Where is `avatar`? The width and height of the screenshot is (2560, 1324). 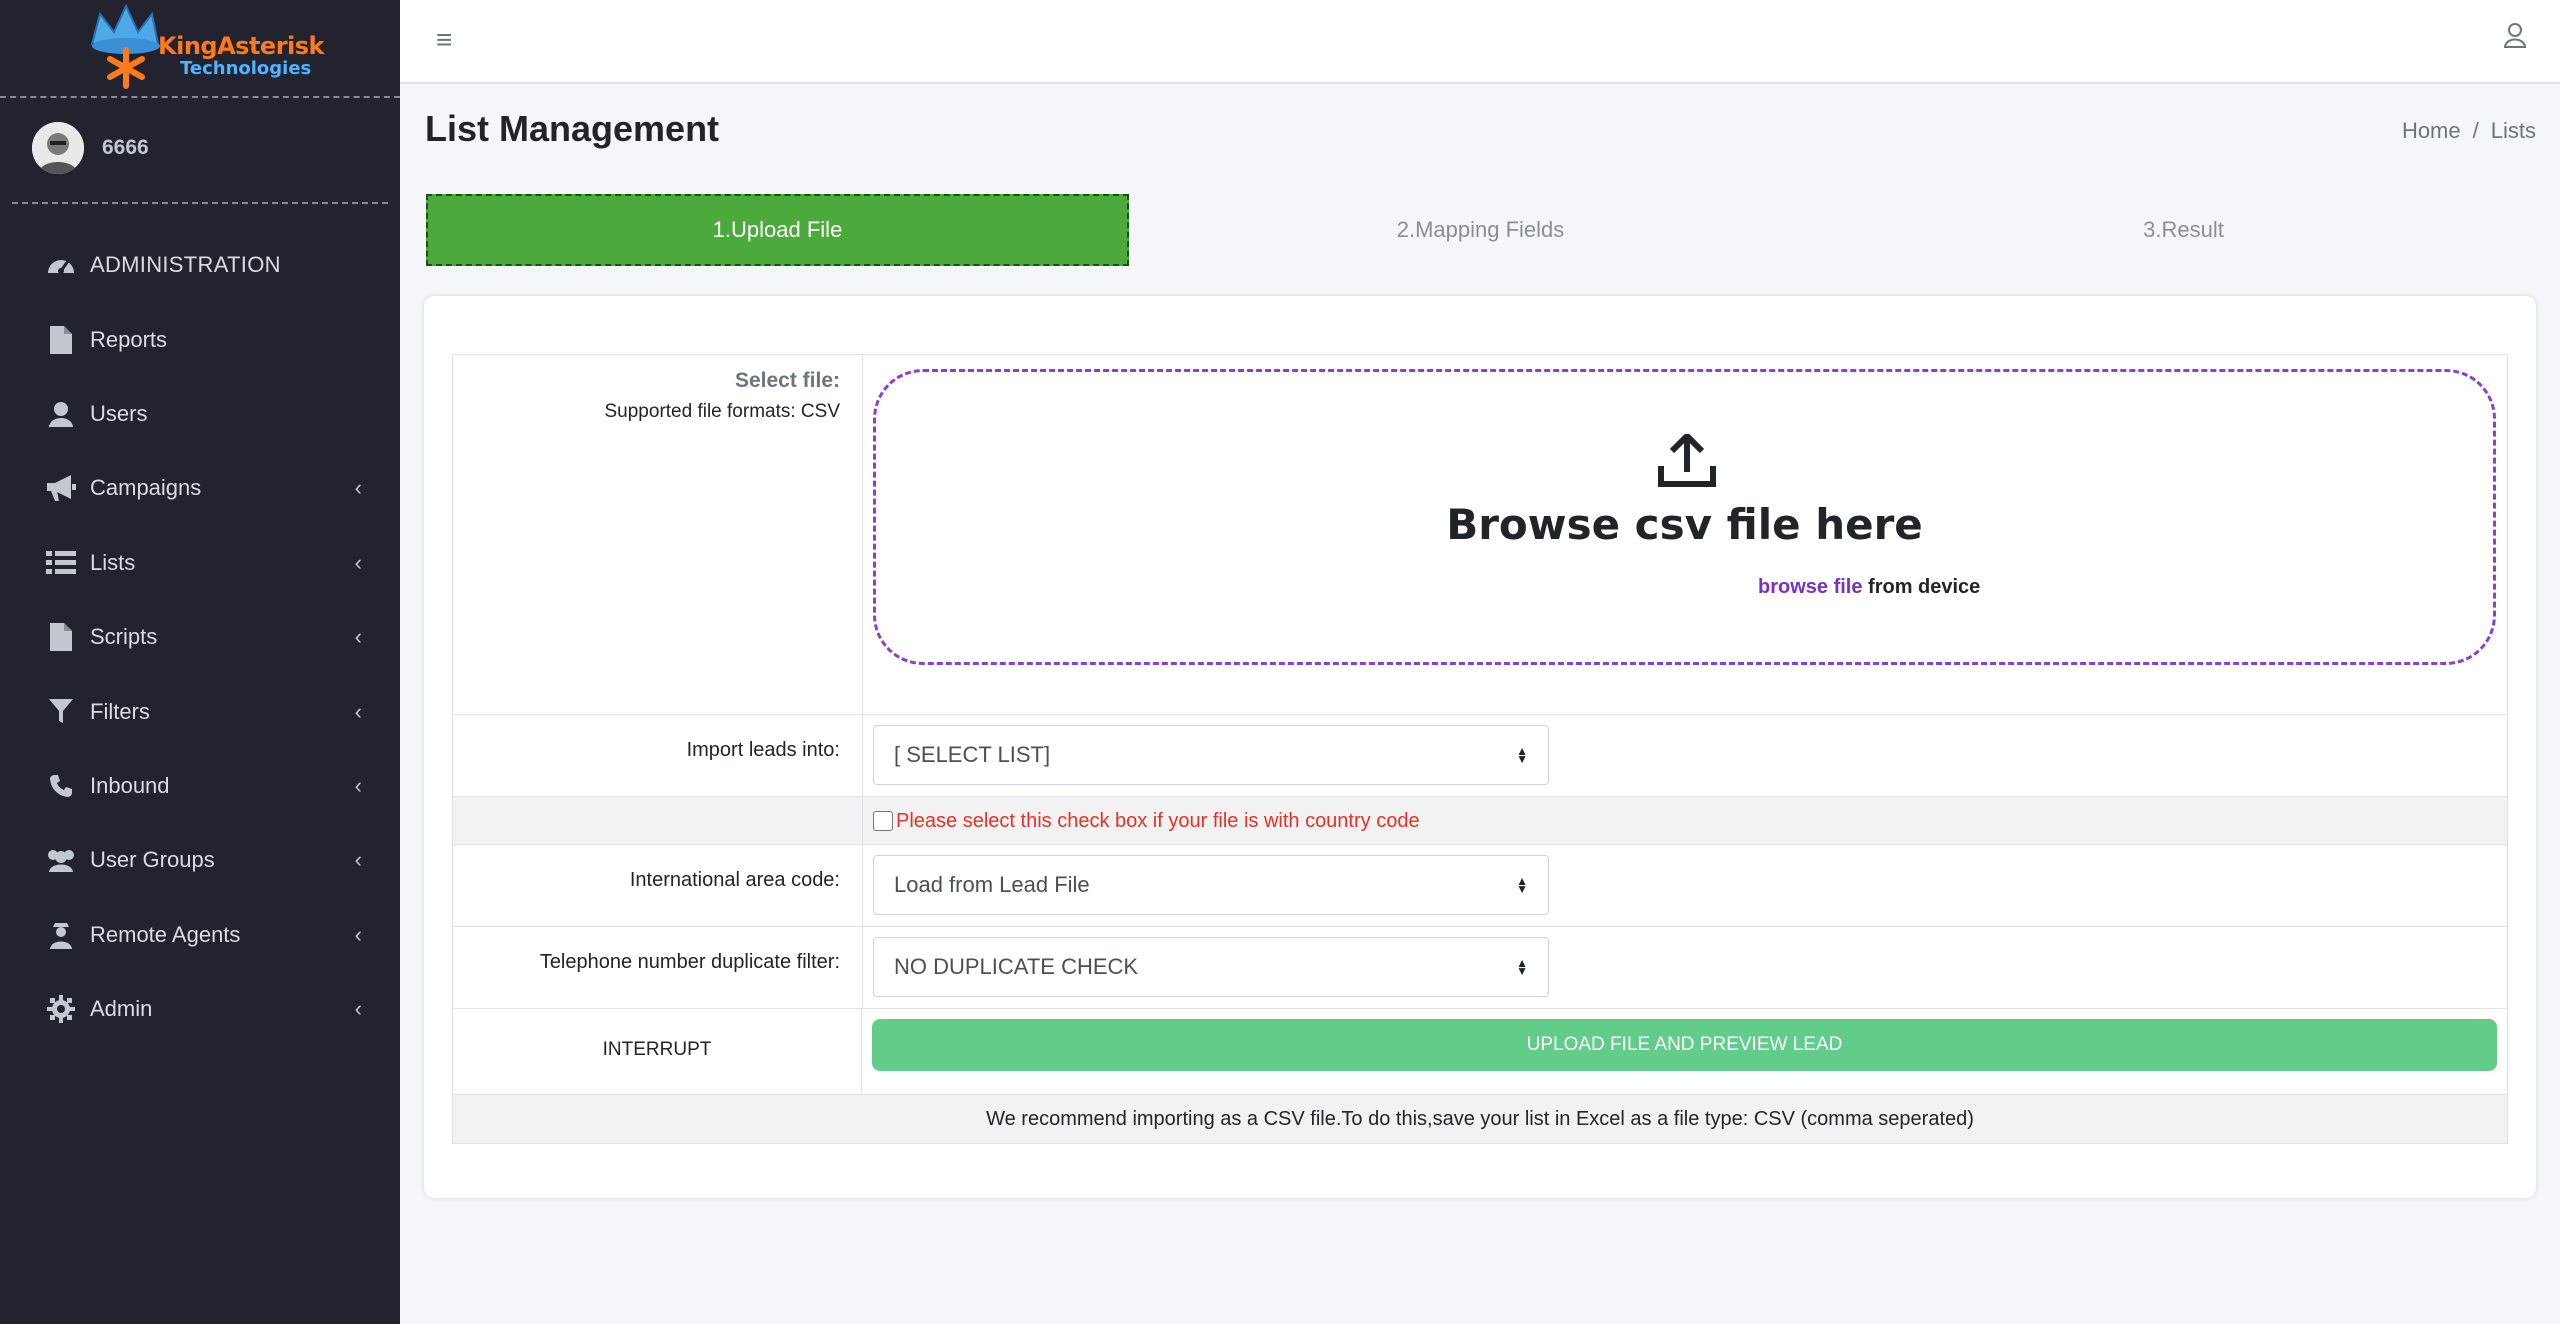
avatar is located at coordinates (58, 148).